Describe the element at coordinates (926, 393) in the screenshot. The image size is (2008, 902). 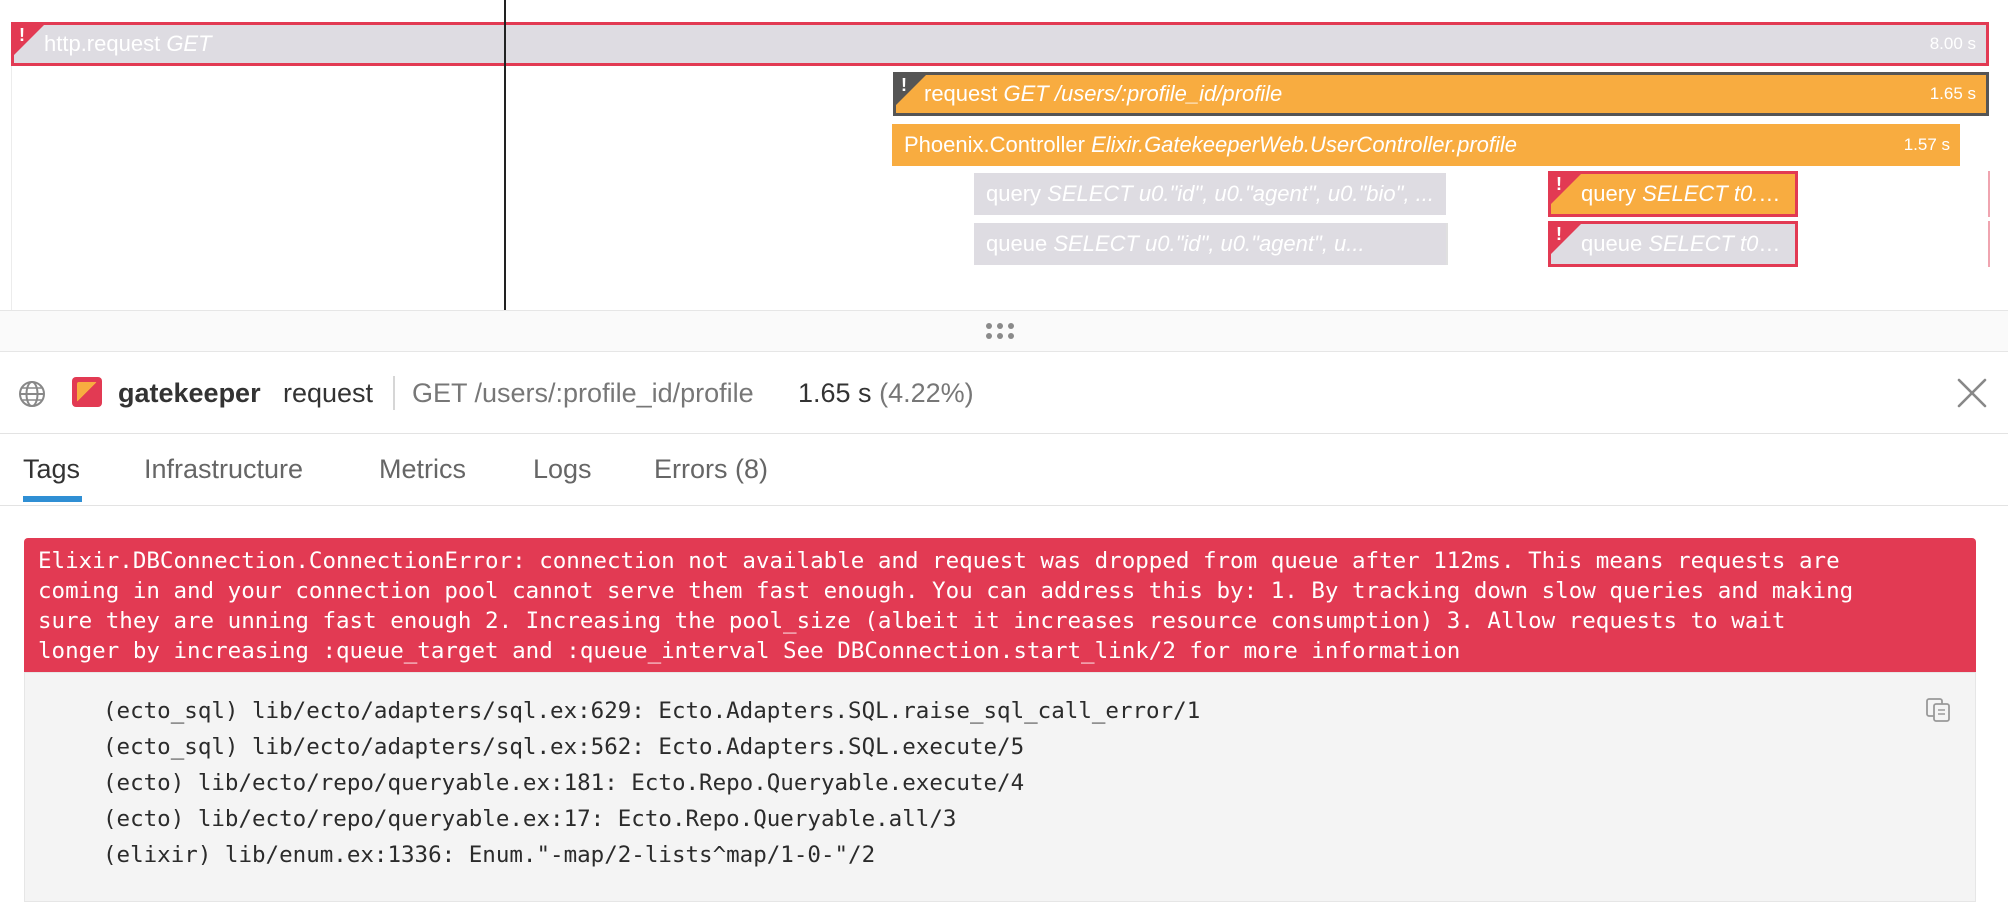
I see `duration-percent: (4.22%)` at that location.